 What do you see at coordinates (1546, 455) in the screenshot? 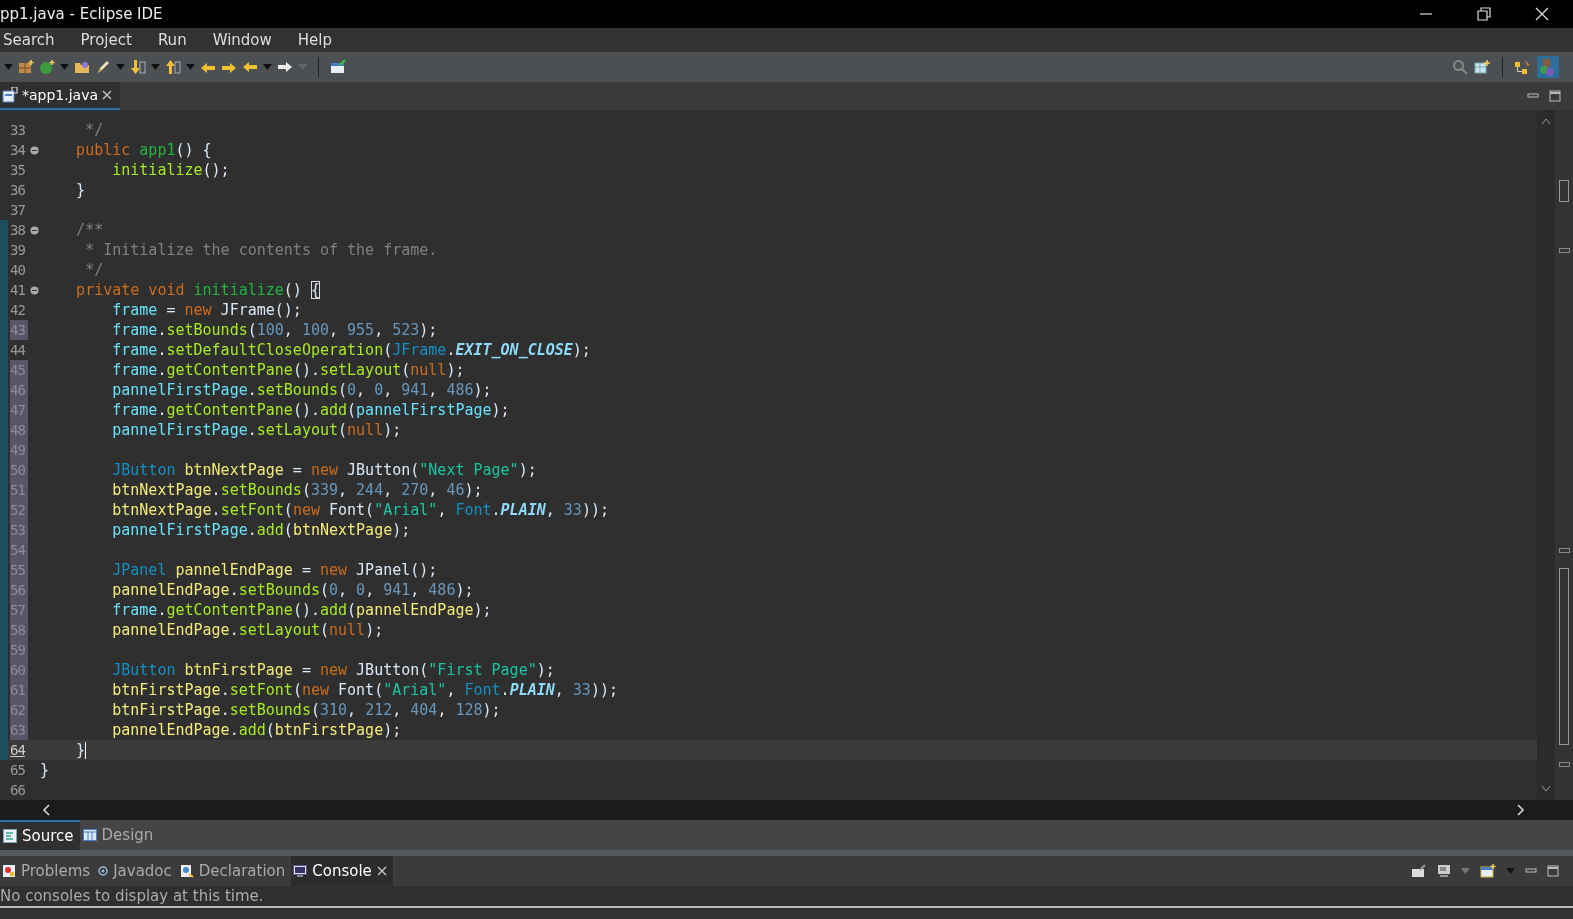
I see `vertical-scrollbar` at bounding box center [1546, 455].